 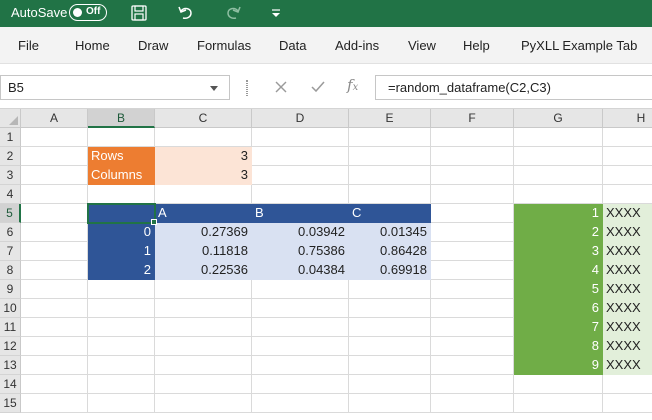 What do you see at coordinates (300, 346) in the screenshot?
I see `cell-d12` at bounding box center [300, 346].